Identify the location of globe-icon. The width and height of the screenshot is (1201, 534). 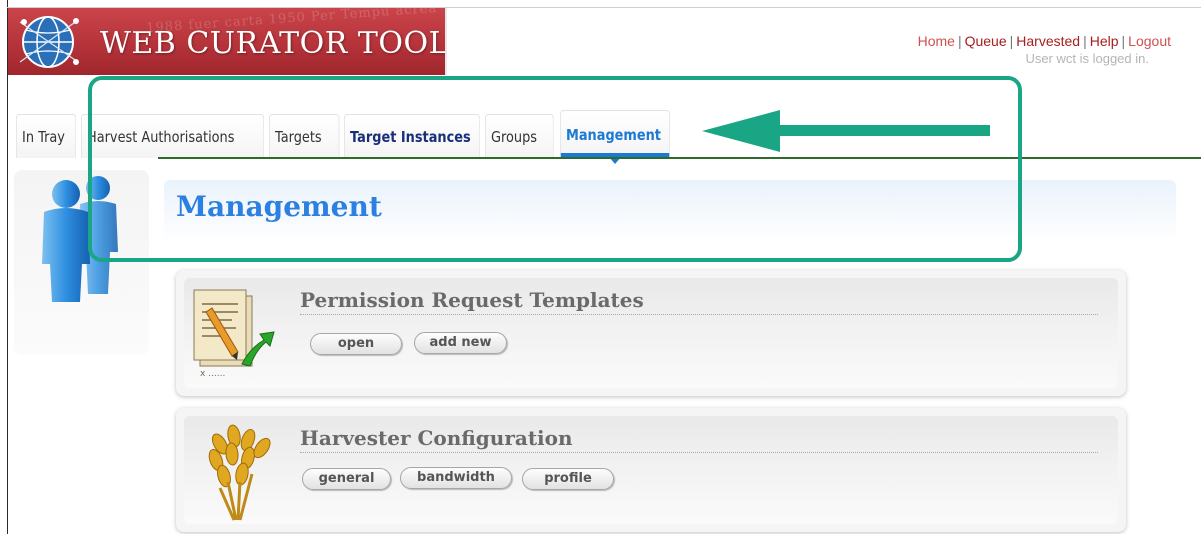
(49, 42).